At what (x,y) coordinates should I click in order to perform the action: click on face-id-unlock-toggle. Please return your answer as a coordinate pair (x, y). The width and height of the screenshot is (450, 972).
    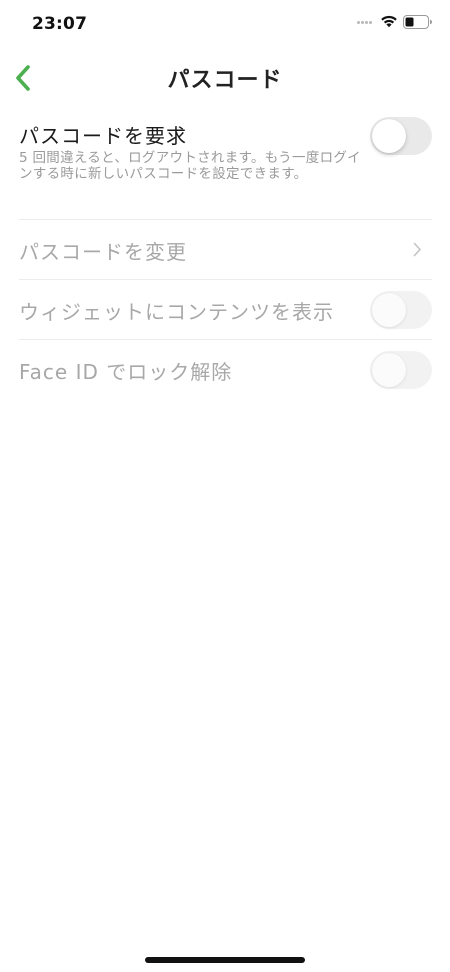
    Looking at the image, I should click on (401, 370).